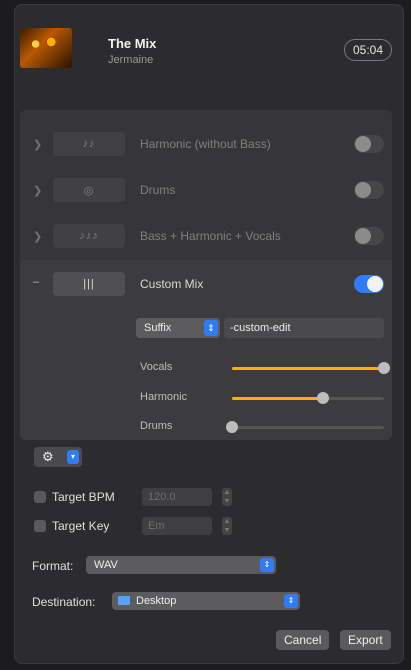  I want to click on folder-icon, so click(124, 600).